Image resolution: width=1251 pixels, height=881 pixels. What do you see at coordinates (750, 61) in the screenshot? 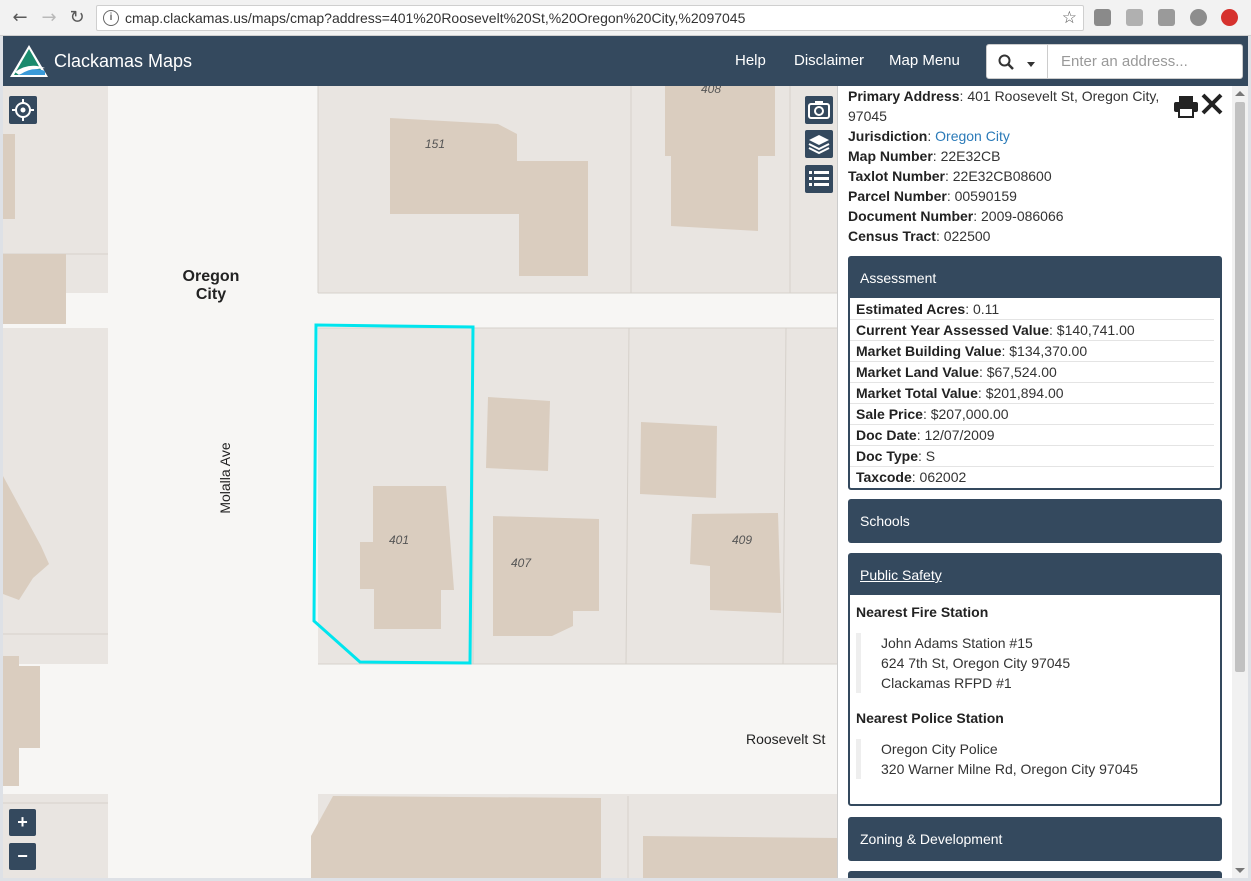
I see `help-link: Help` at bounding box center [750, 61].